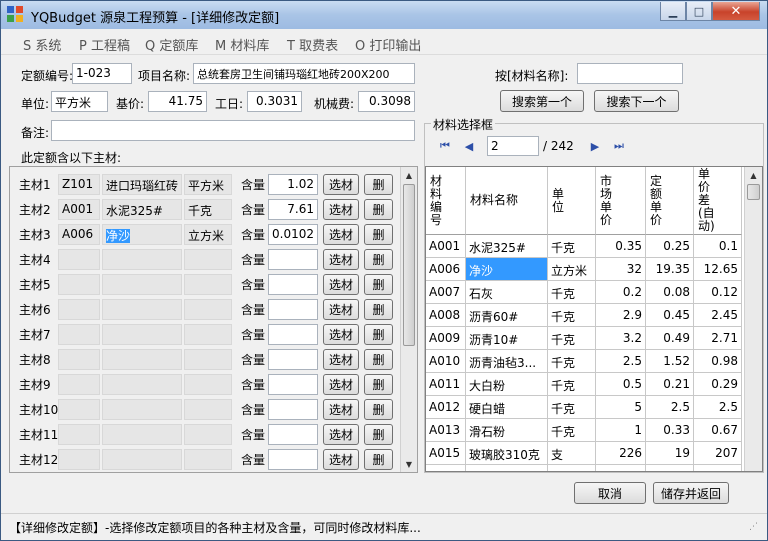 The width and height of the screenshot is (768, 541). Describe the element at coordinates (670, 453) in the screenshot. I see `cell-quota-price: 19` at that location.